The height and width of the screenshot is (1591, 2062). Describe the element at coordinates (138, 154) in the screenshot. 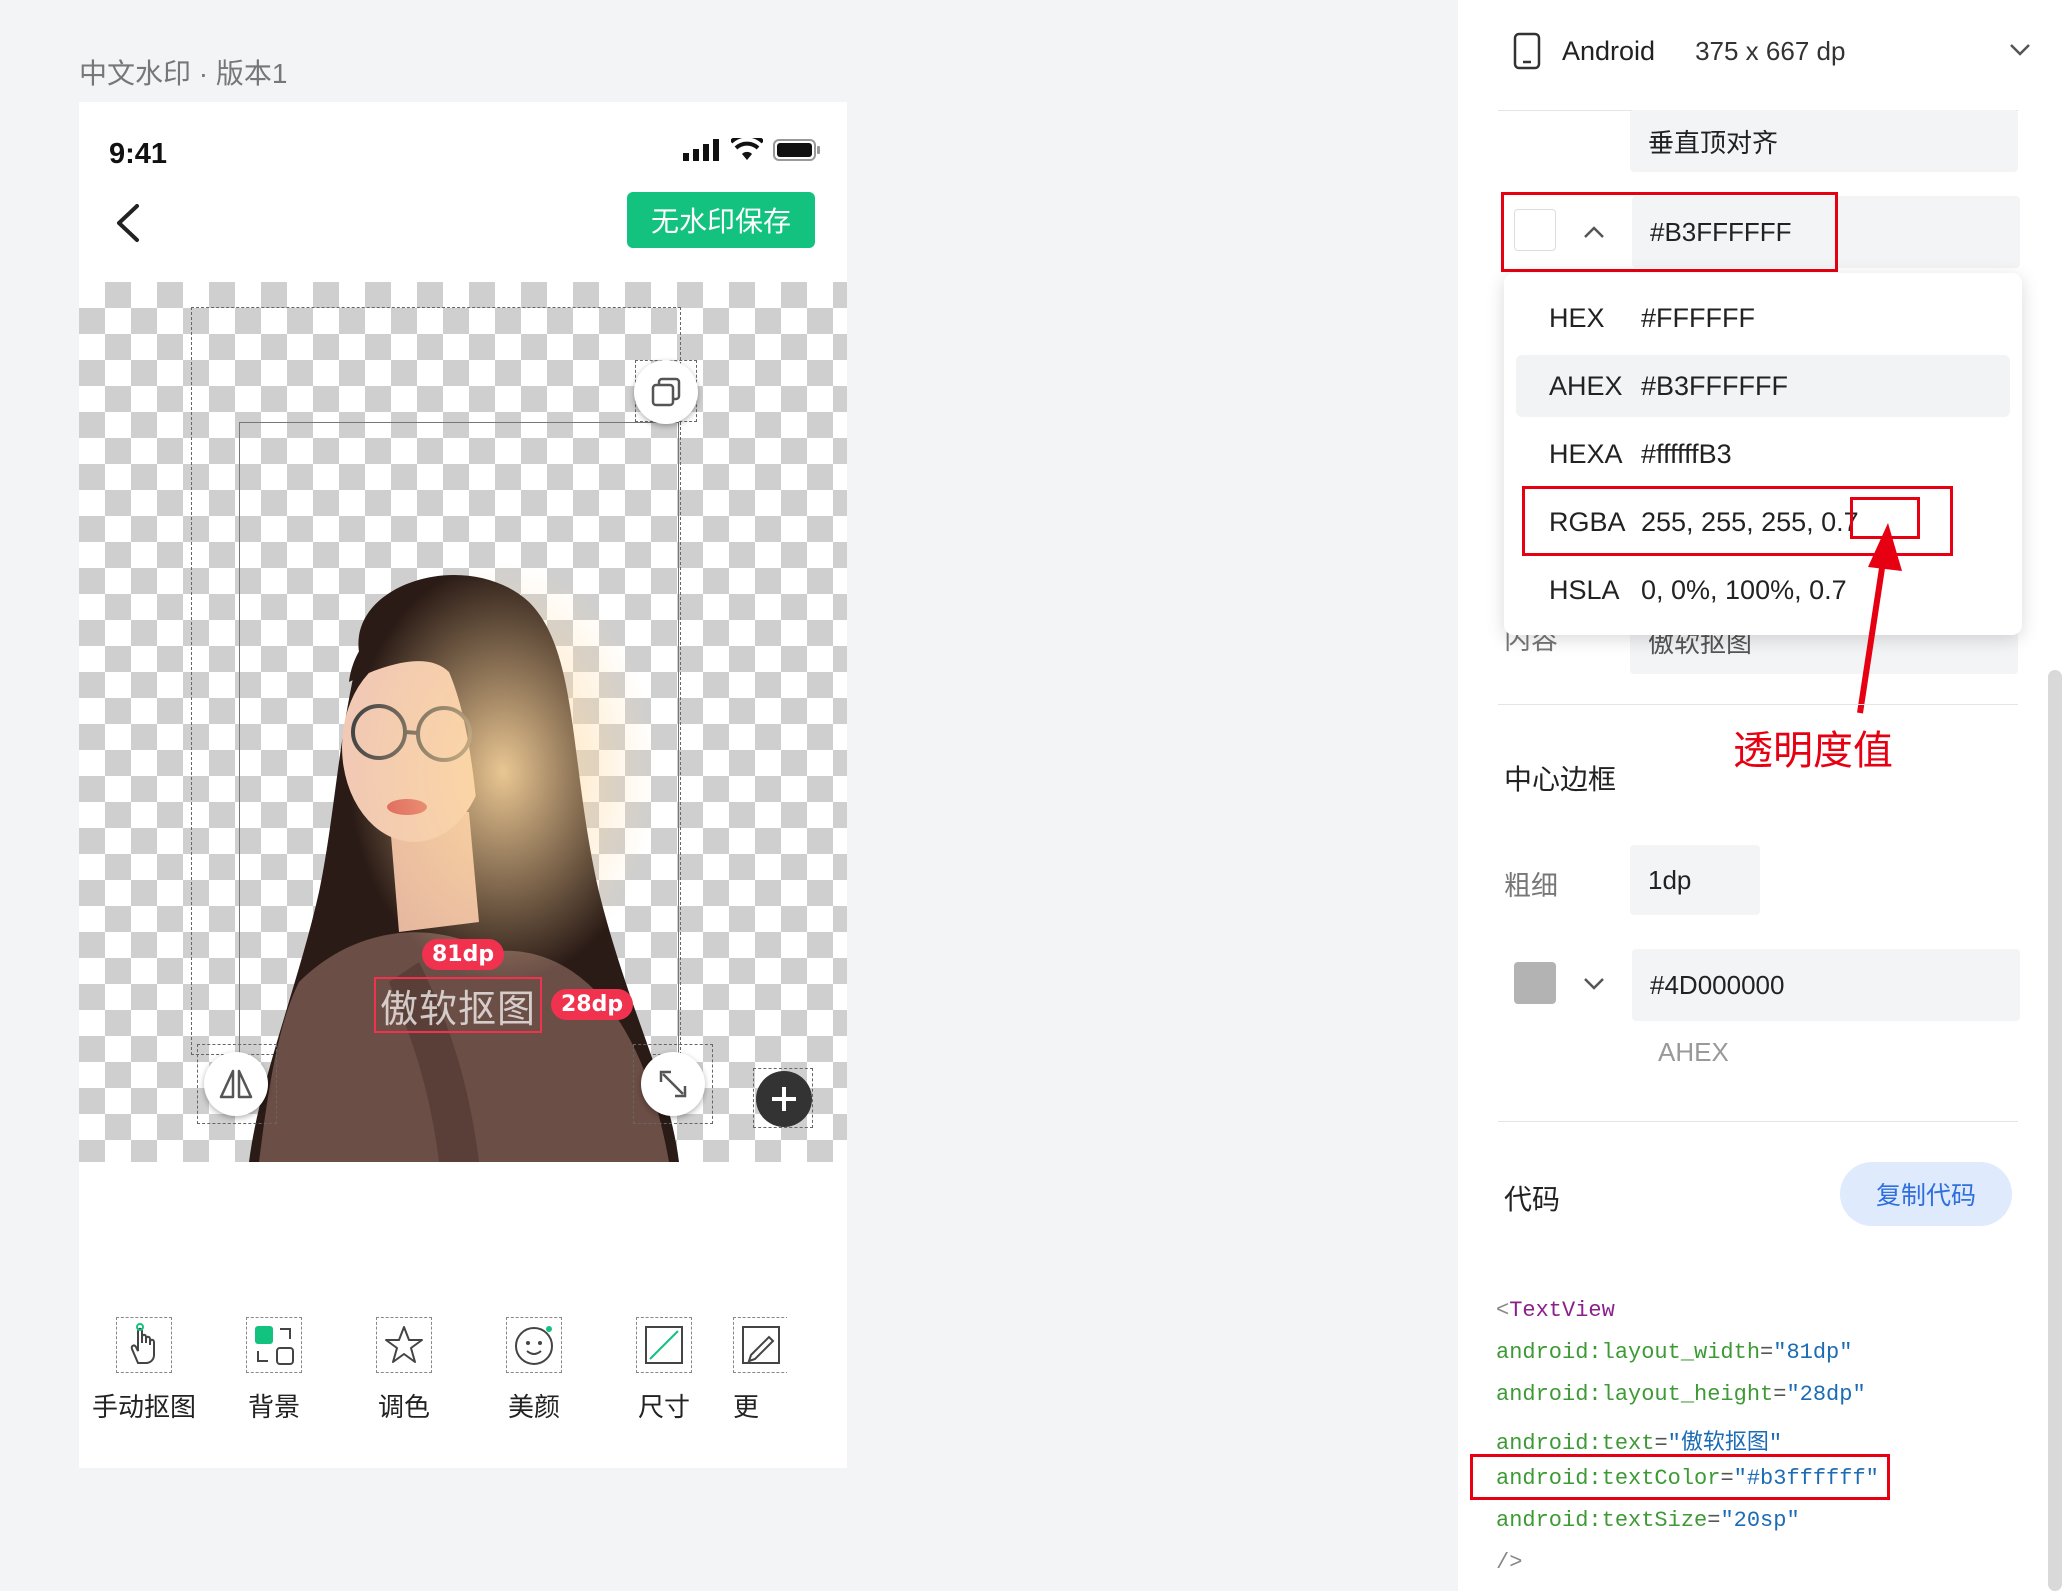

I see `status-time: 9:41` at that location.